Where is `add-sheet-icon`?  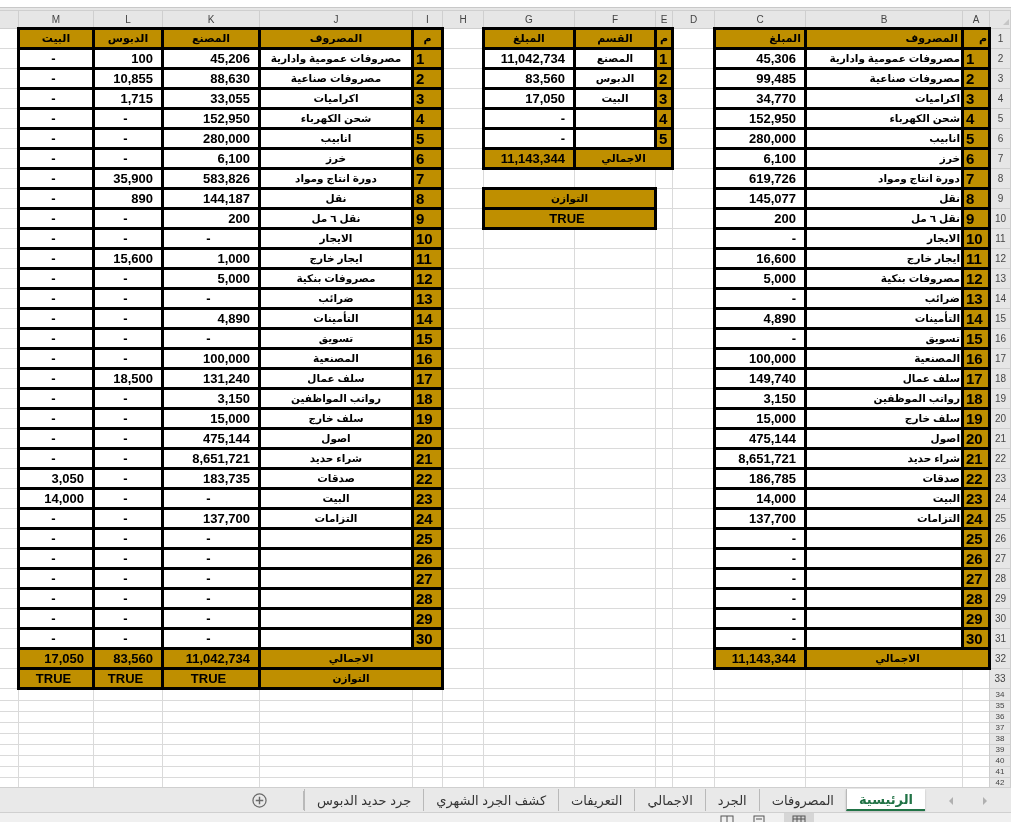
add-sheet-icon is located at coordinates (260, 800).